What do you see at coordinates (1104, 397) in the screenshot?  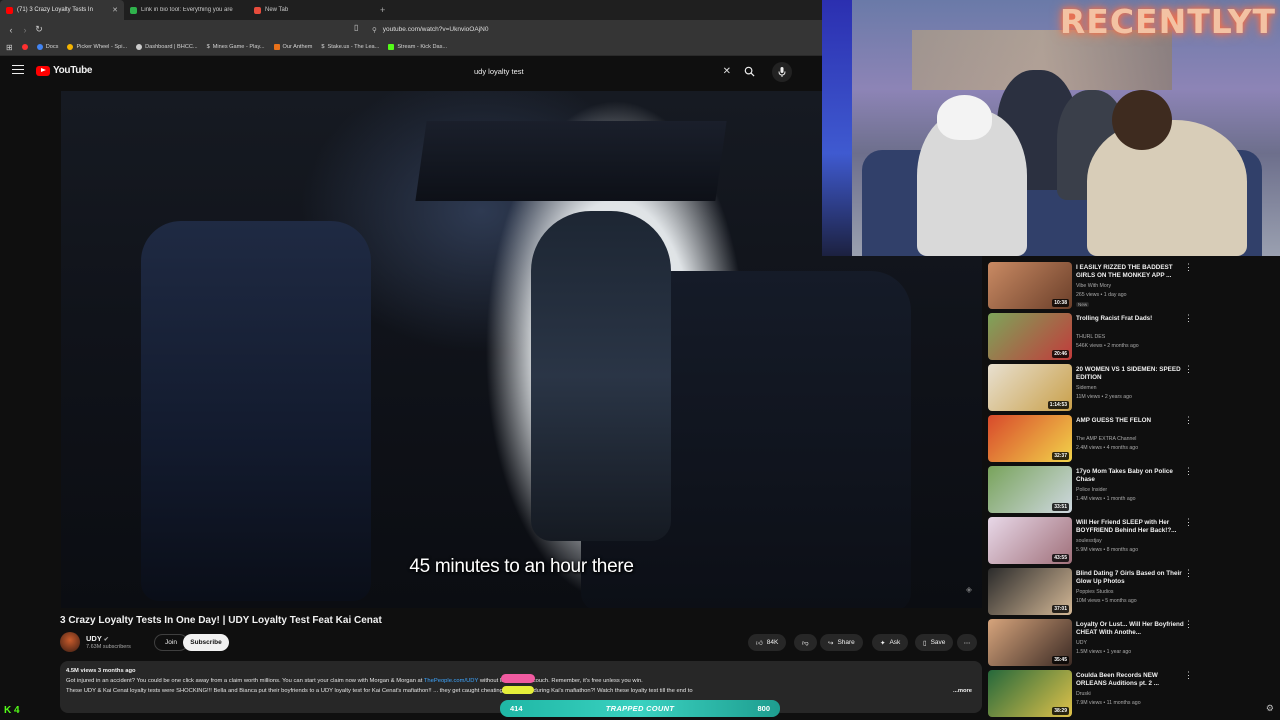 I see `recommended-meta: 11M views • 2 years ago` at bounding box center [1104, 397].